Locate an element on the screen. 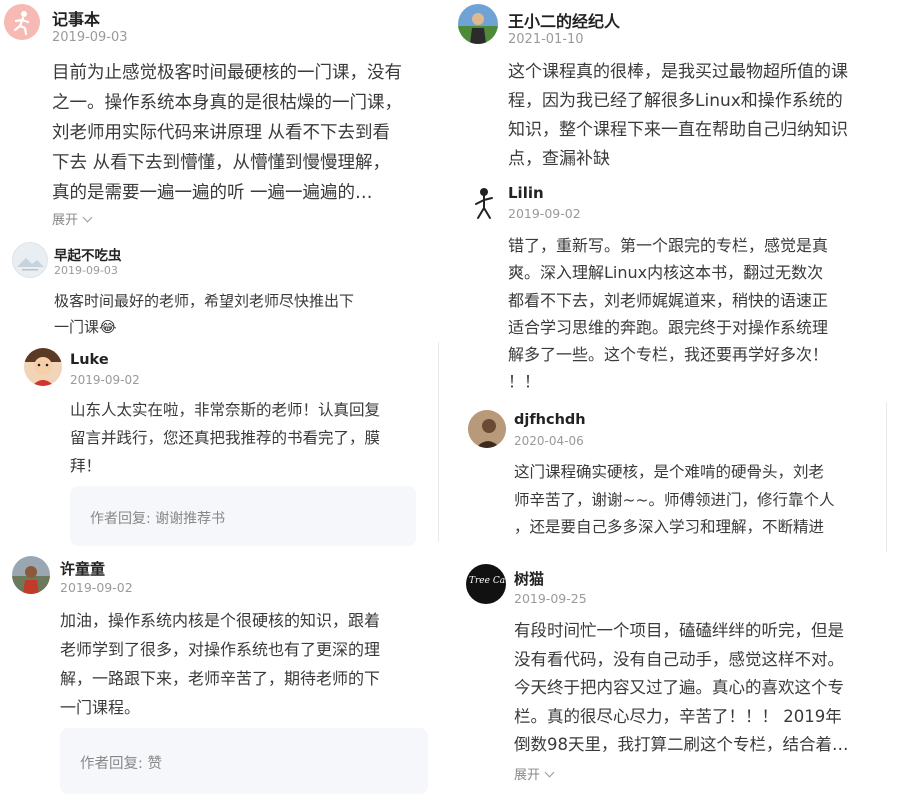 This screenshot has width=900, height=803. comment-text: 极客时间最好的老师，希望刘老师尽快推出下 一门课😂 is located at coordinates (204, 314).